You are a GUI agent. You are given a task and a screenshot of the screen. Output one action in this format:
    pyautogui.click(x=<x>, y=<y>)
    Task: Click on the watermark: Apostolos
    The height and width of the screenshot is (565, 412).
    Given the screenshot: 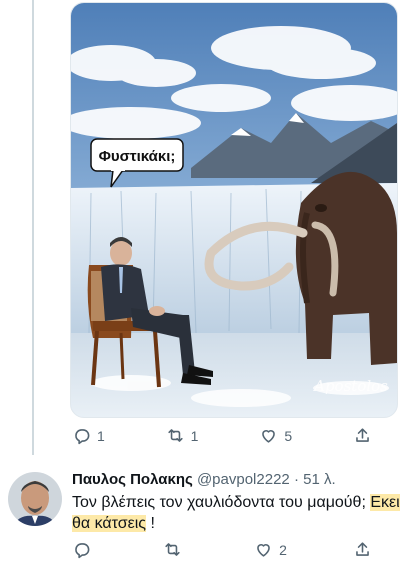 What is the action you would take?
    pyautogui.click(x=350, y=386)
    